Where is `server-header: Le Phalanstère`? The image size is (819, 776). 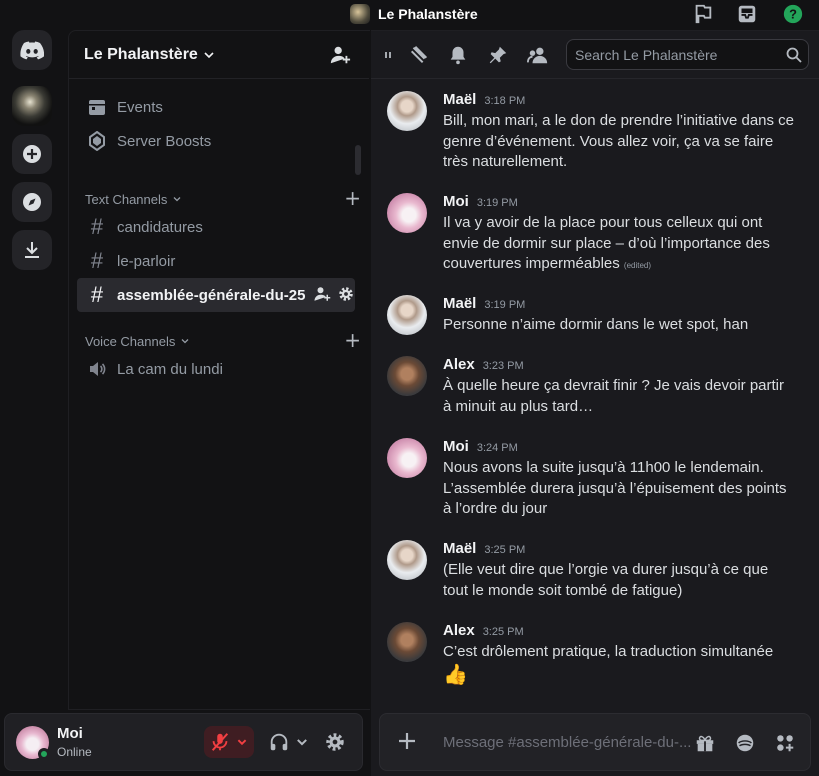 server-header: Le Phalanstère is located at coordinates (219, 55).